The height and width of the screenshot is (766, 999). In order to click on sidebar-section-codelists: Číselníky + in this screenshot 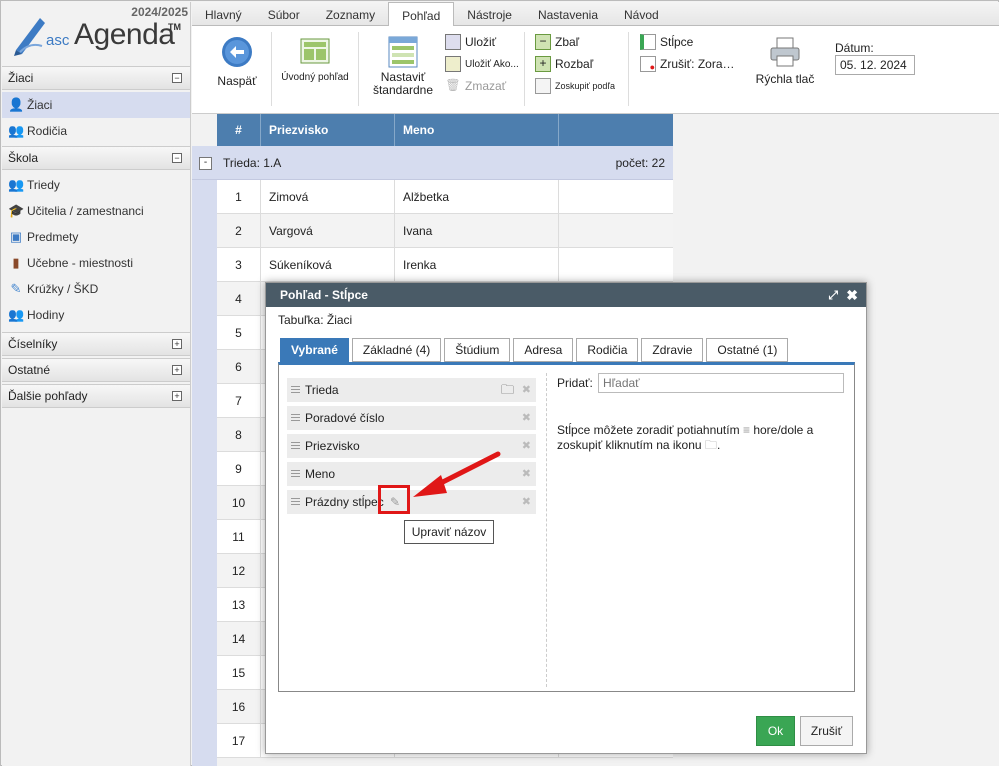, I will do `click(96, 344)`.